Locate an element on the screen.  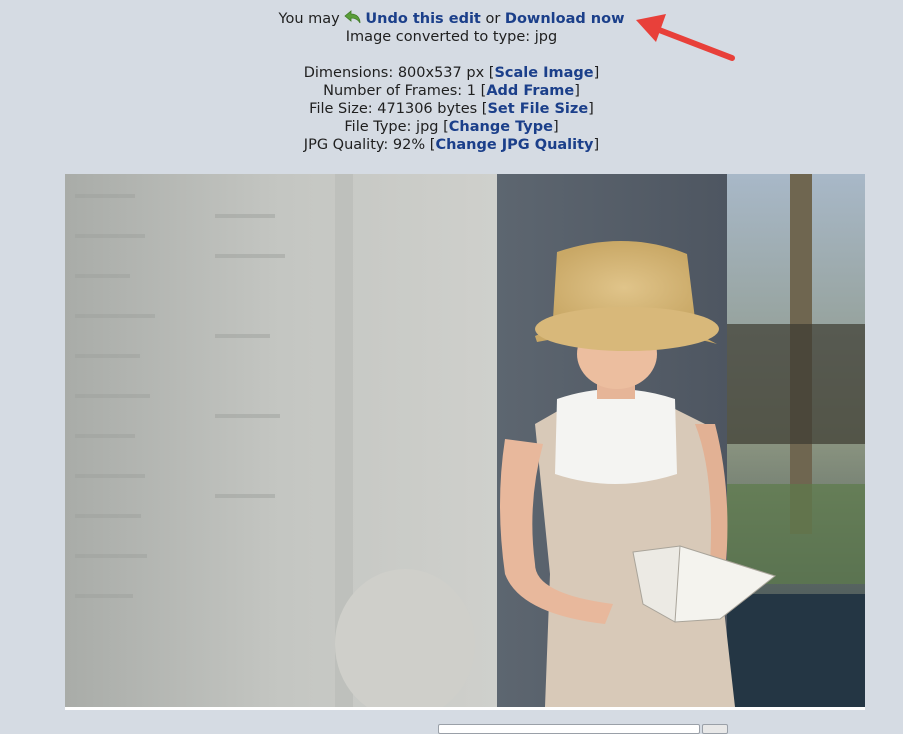
red-arrow-icon is located at coordinates (685, 37).